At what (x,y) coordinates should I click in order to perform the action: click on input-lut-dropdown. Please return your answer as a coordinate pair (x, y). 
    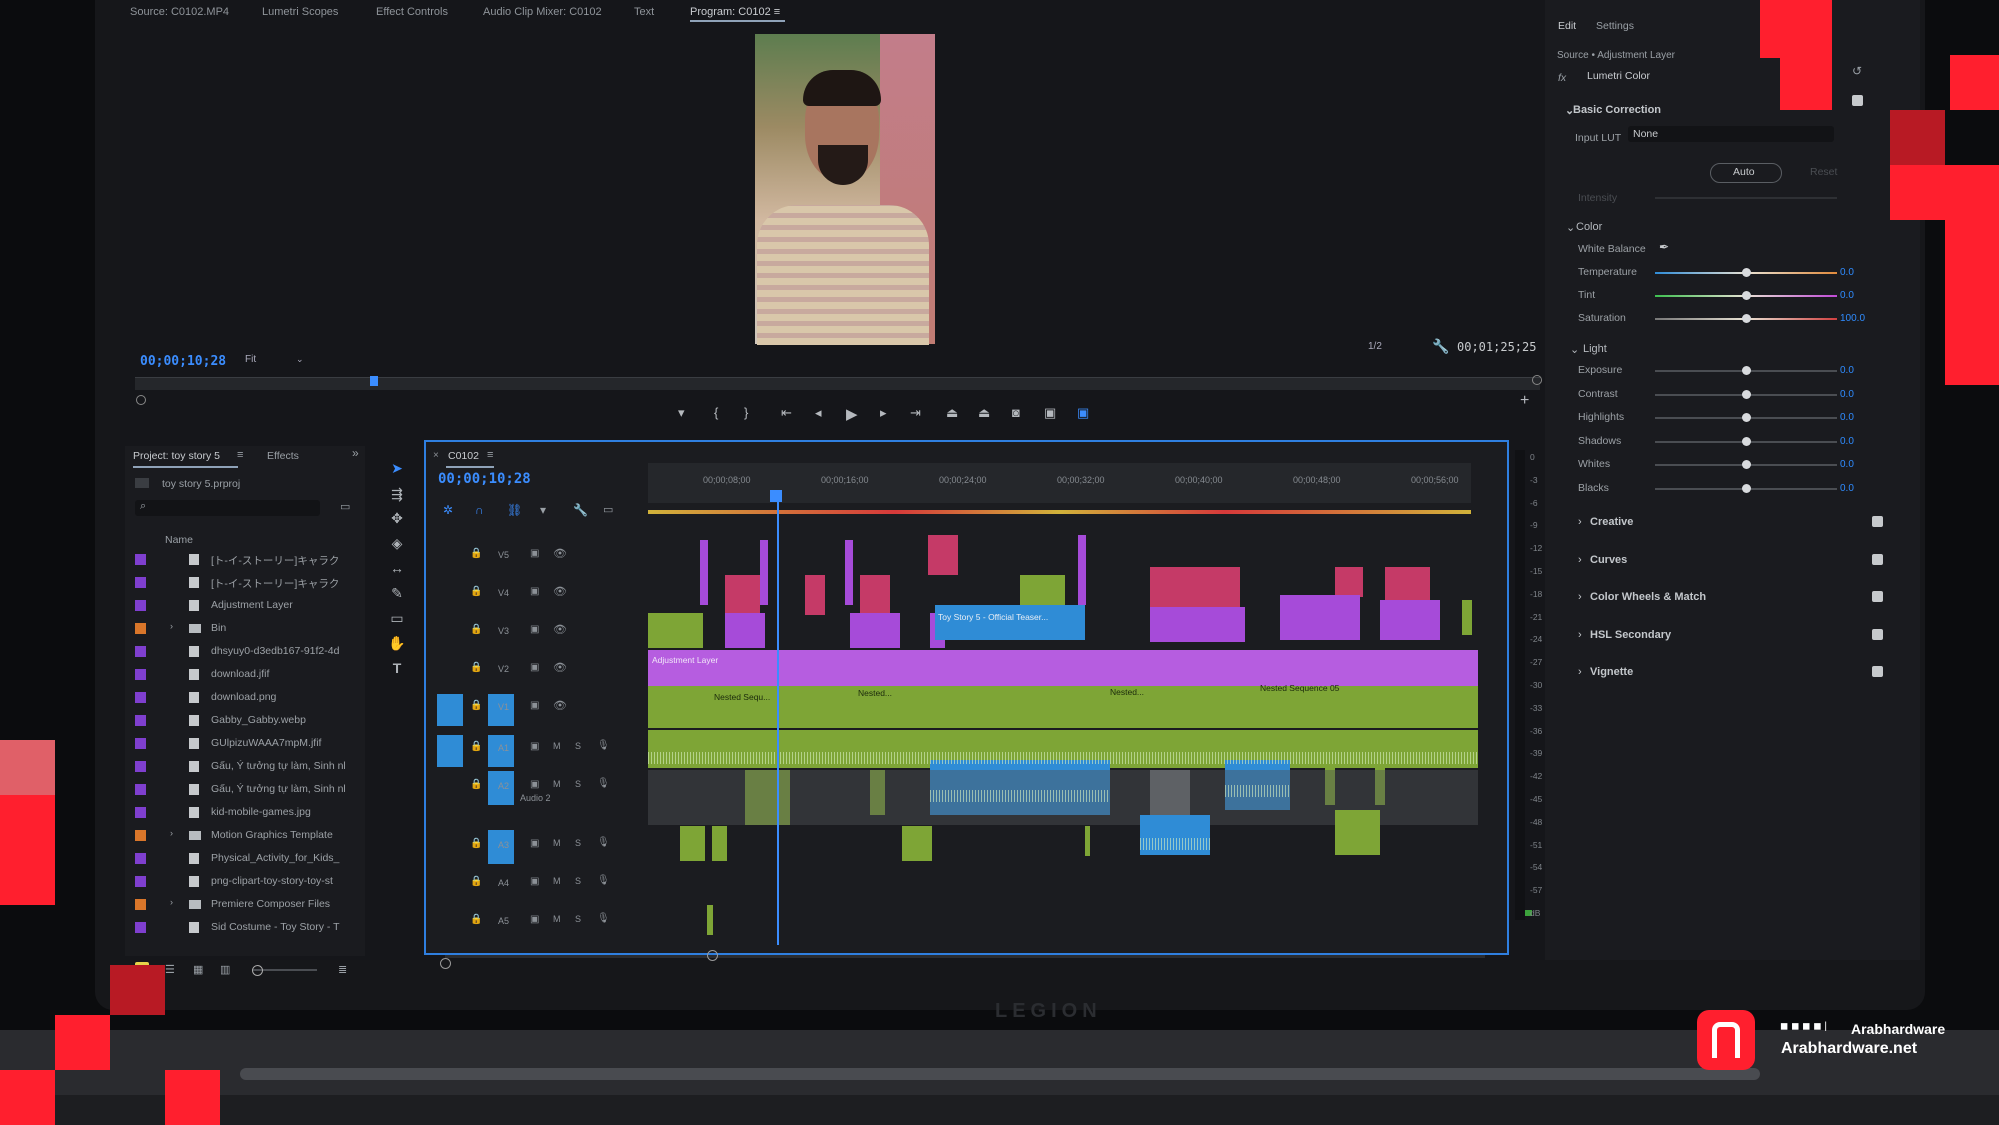
    Looking at the image, I should click on (1731, 134).